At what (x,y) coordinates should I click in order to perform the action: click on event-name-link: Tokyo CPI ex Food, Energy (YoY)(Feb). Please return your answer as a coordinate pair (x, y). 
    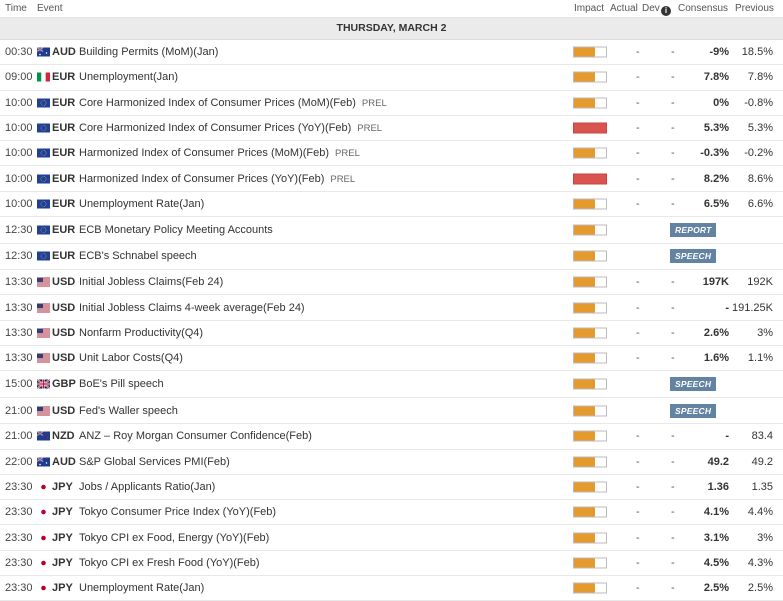
    Looking at the image, I should click on (174, 538).